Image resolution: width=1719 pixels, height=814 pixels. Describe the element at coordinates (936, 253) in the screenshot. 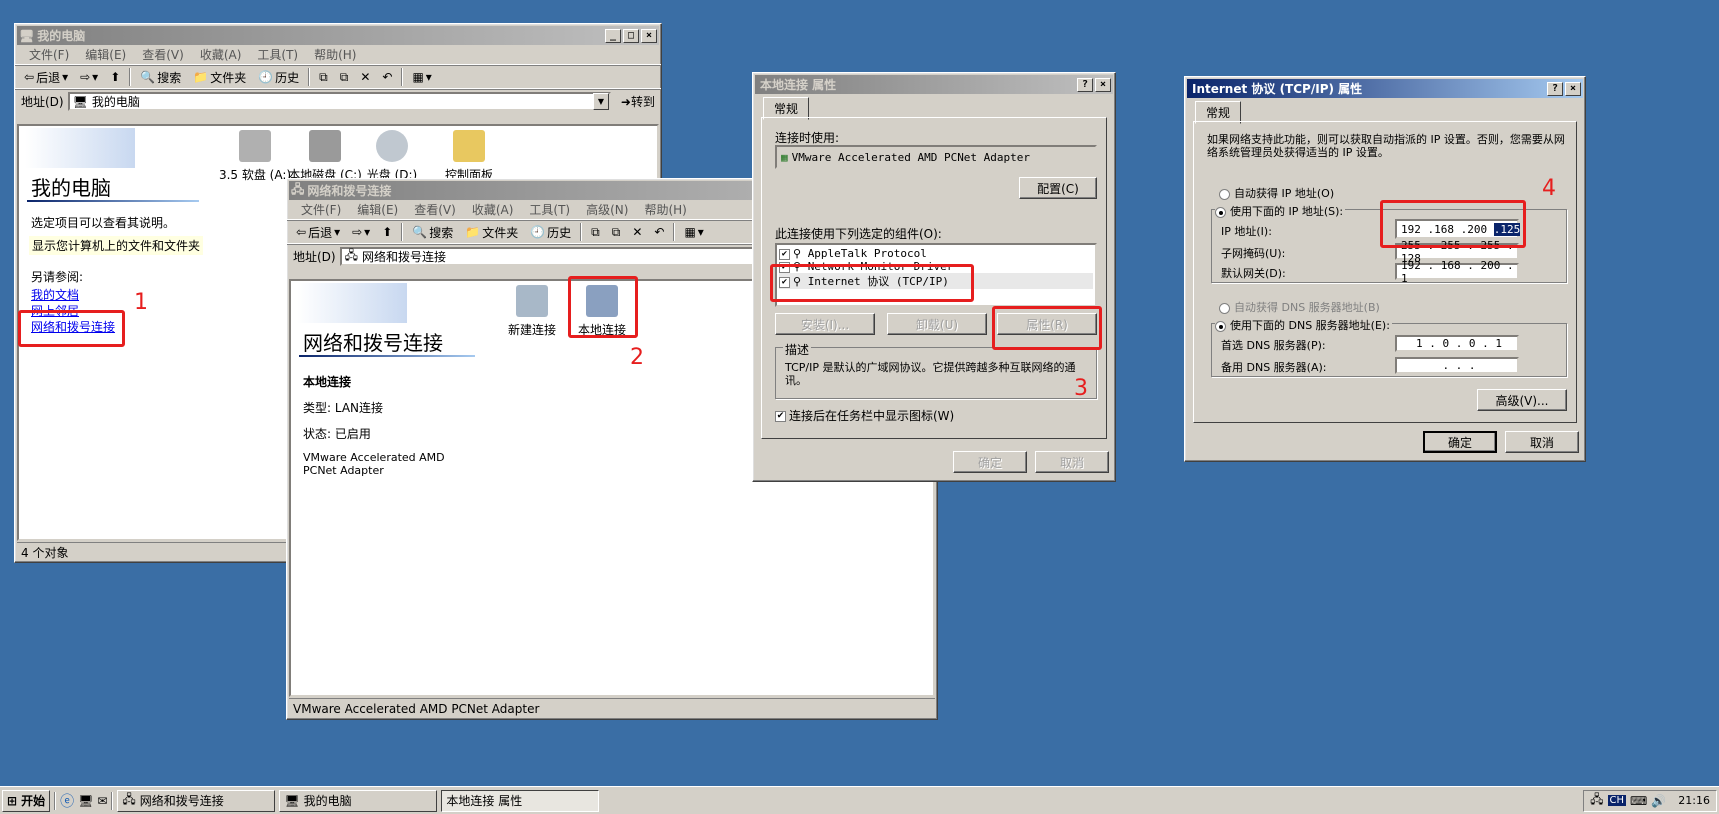

I see `list-item: ✔ ⚲ AppleTalk Protocol` at that location.